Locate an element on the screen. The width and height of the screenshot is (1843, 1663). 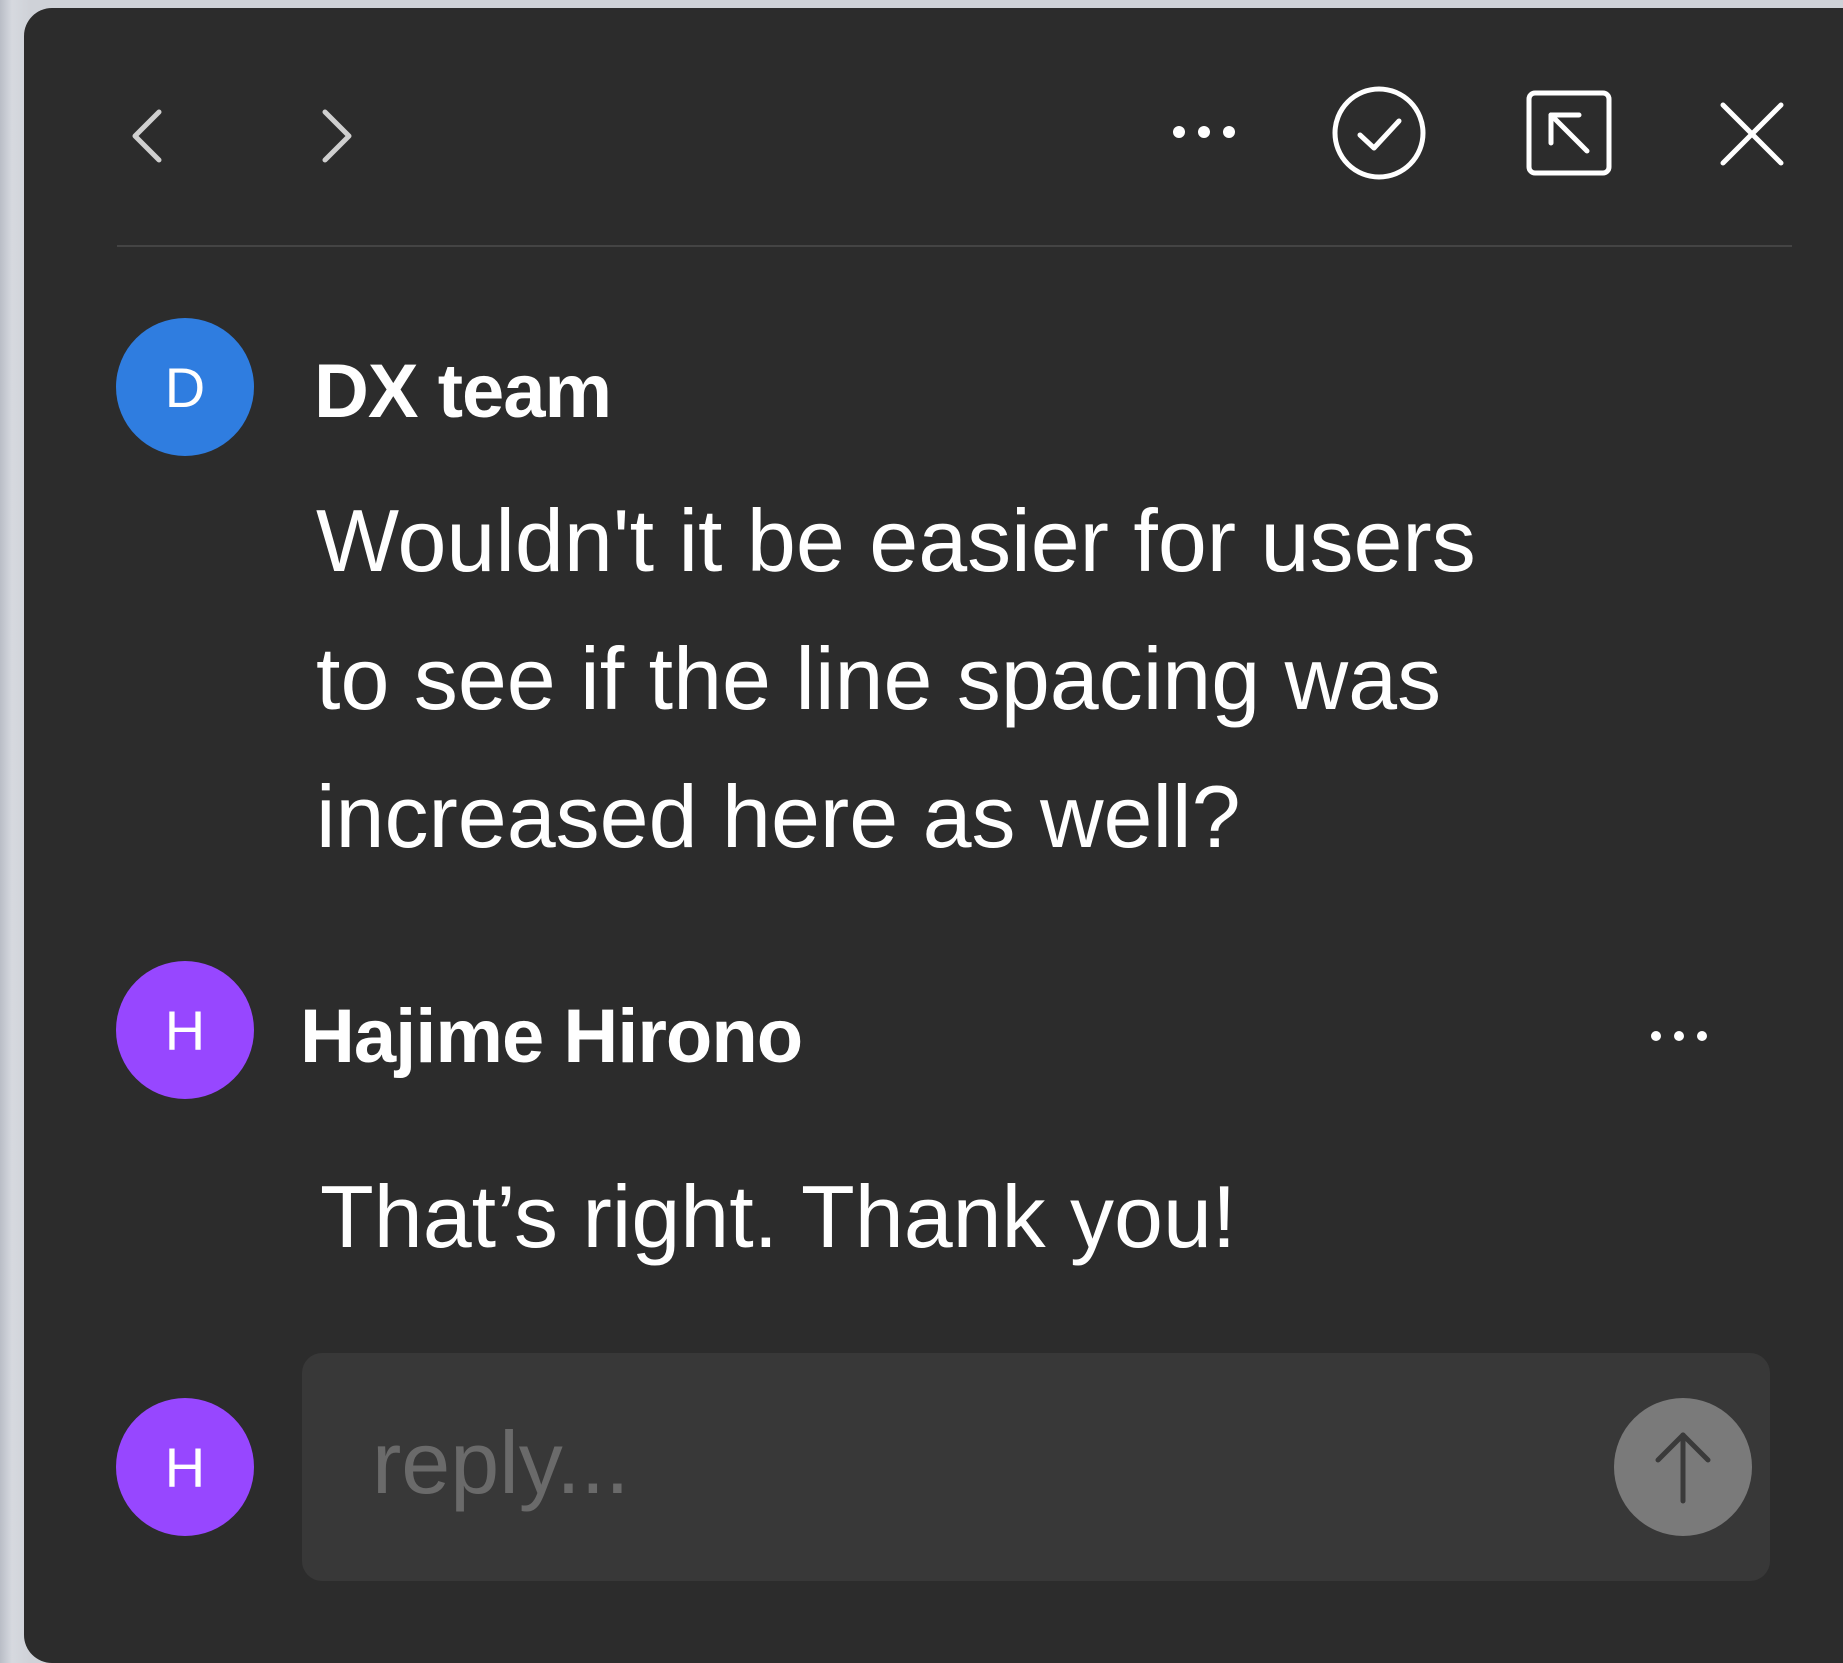
next-comment-button is located at coordinates (337, 136).